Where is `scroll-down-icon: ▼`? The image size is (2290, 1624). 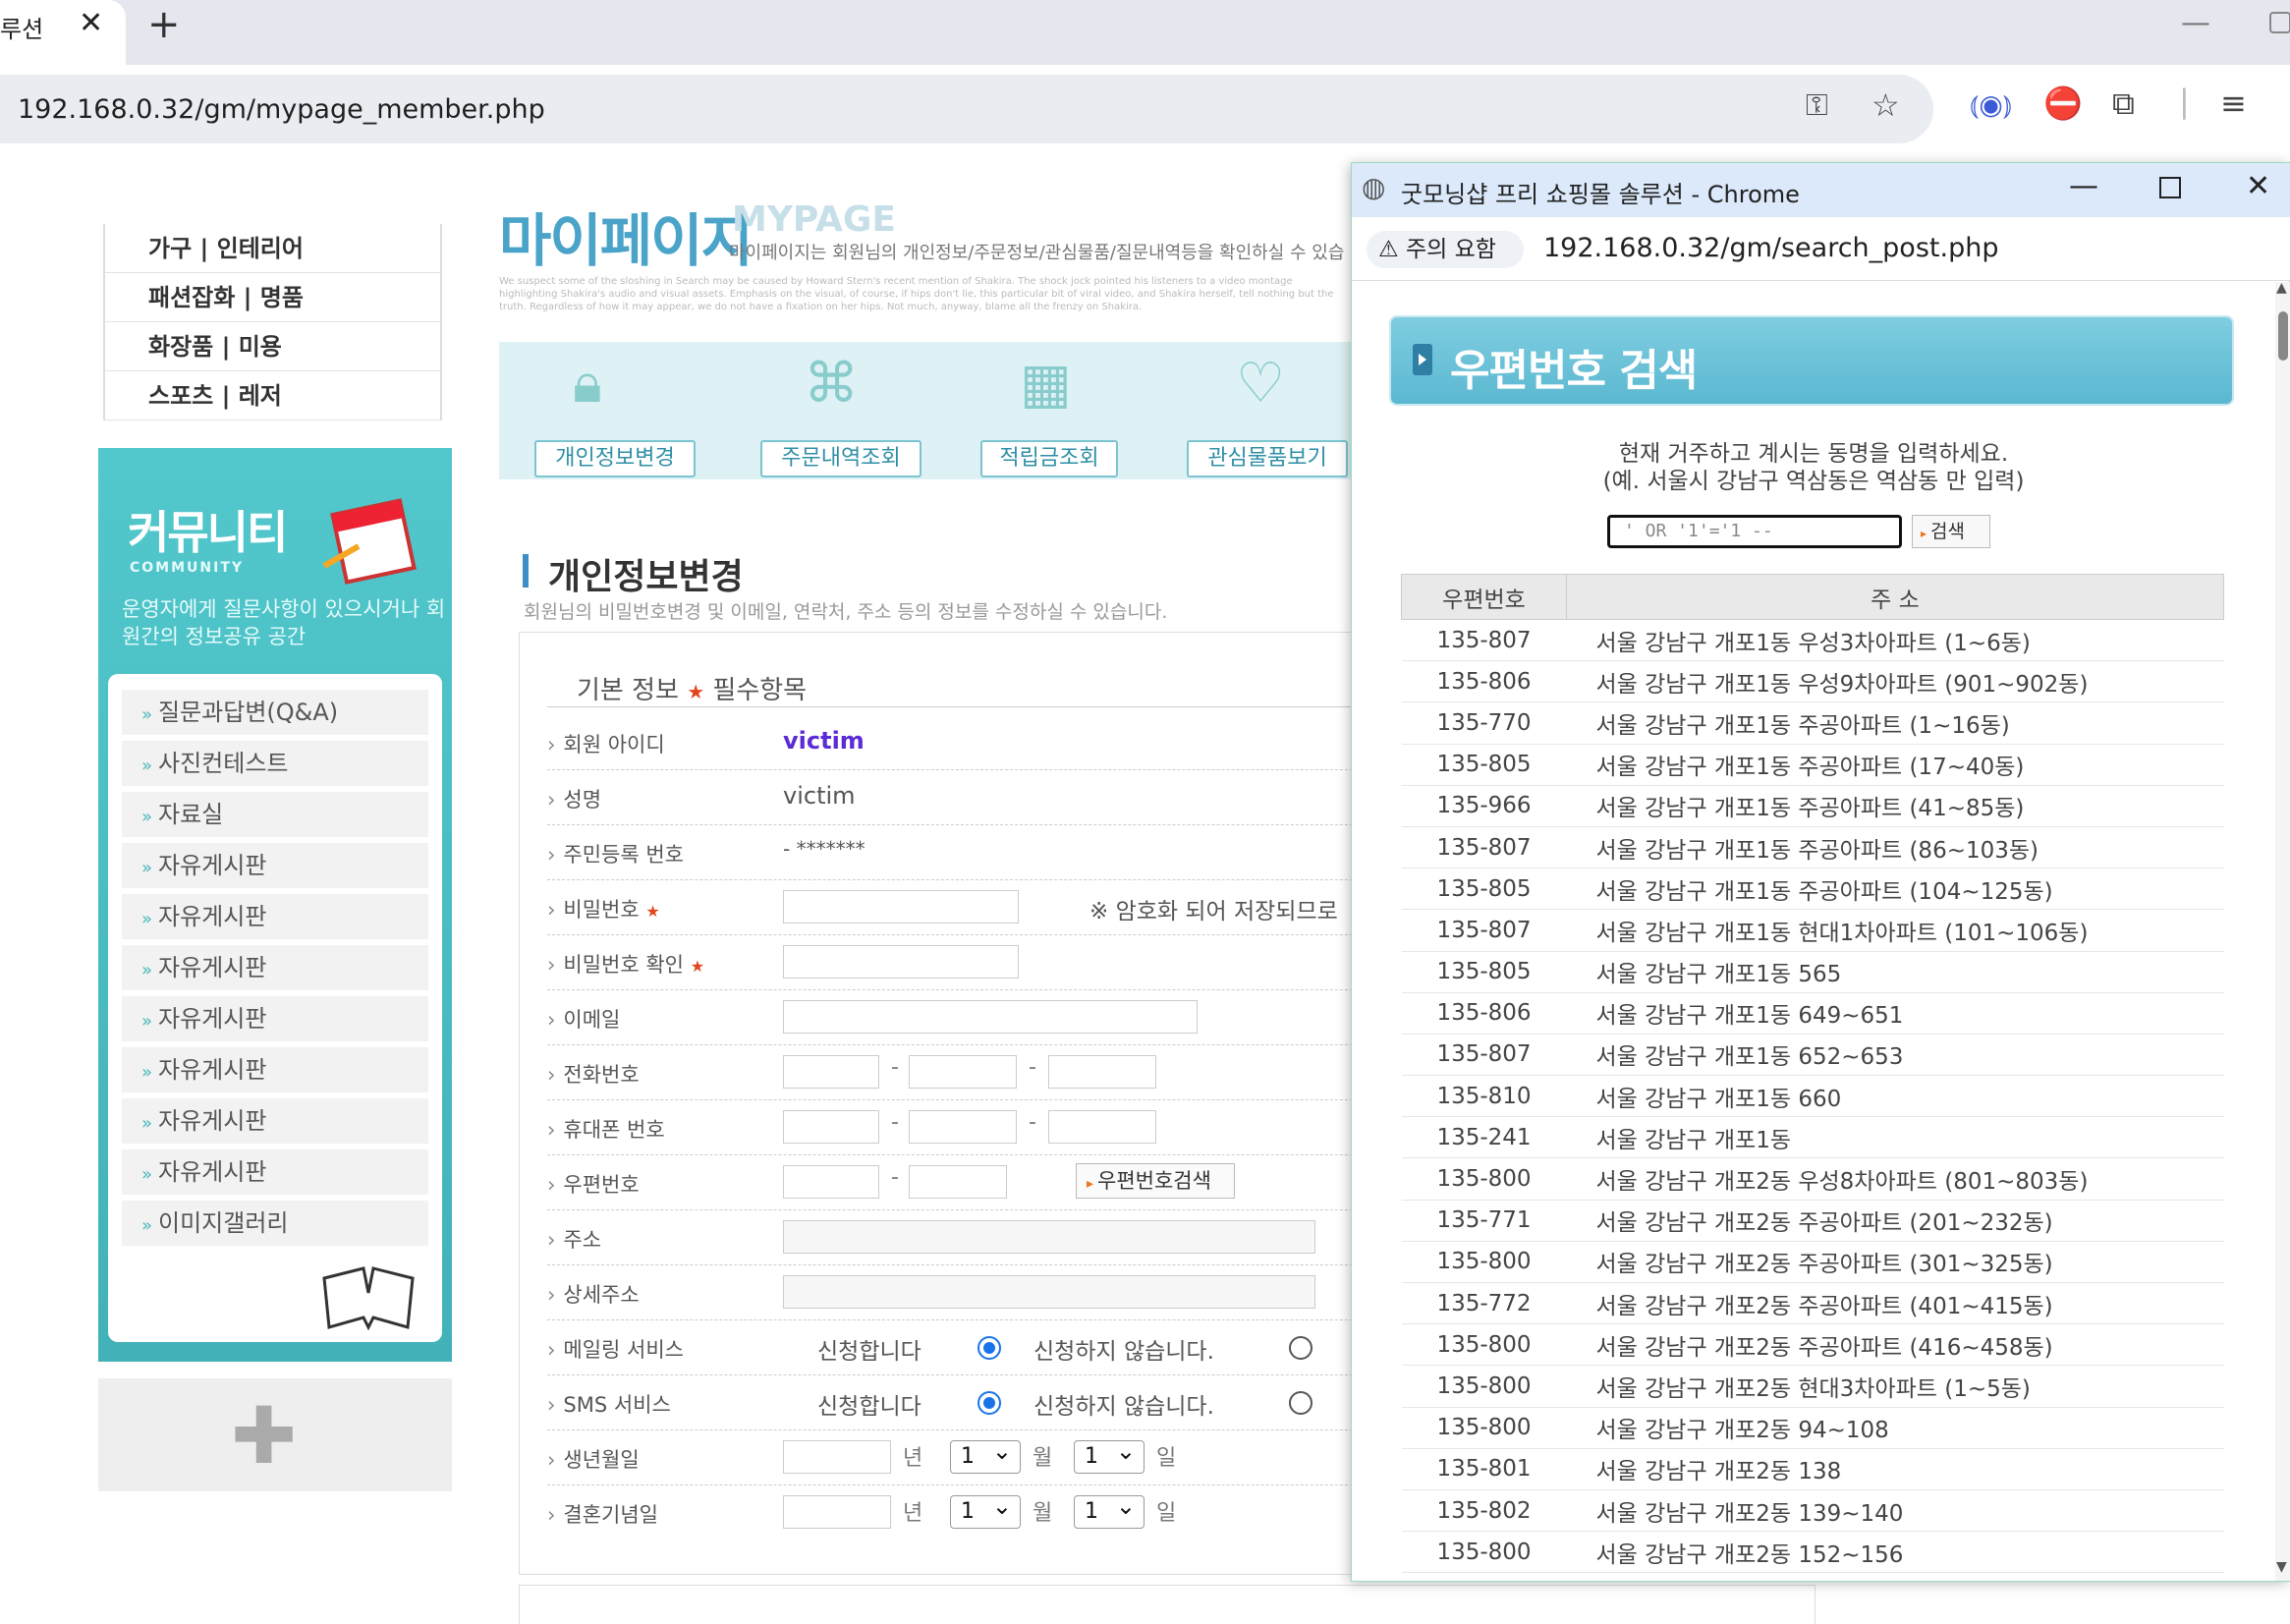
scroll-down-icon: ▼ is located at coordinates (2282, 1567).